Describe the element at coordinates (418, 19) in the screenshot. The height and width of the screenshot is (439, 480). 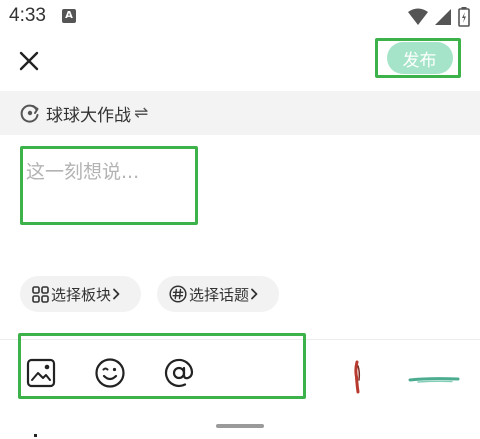
I see `wifi-icon` at that location.